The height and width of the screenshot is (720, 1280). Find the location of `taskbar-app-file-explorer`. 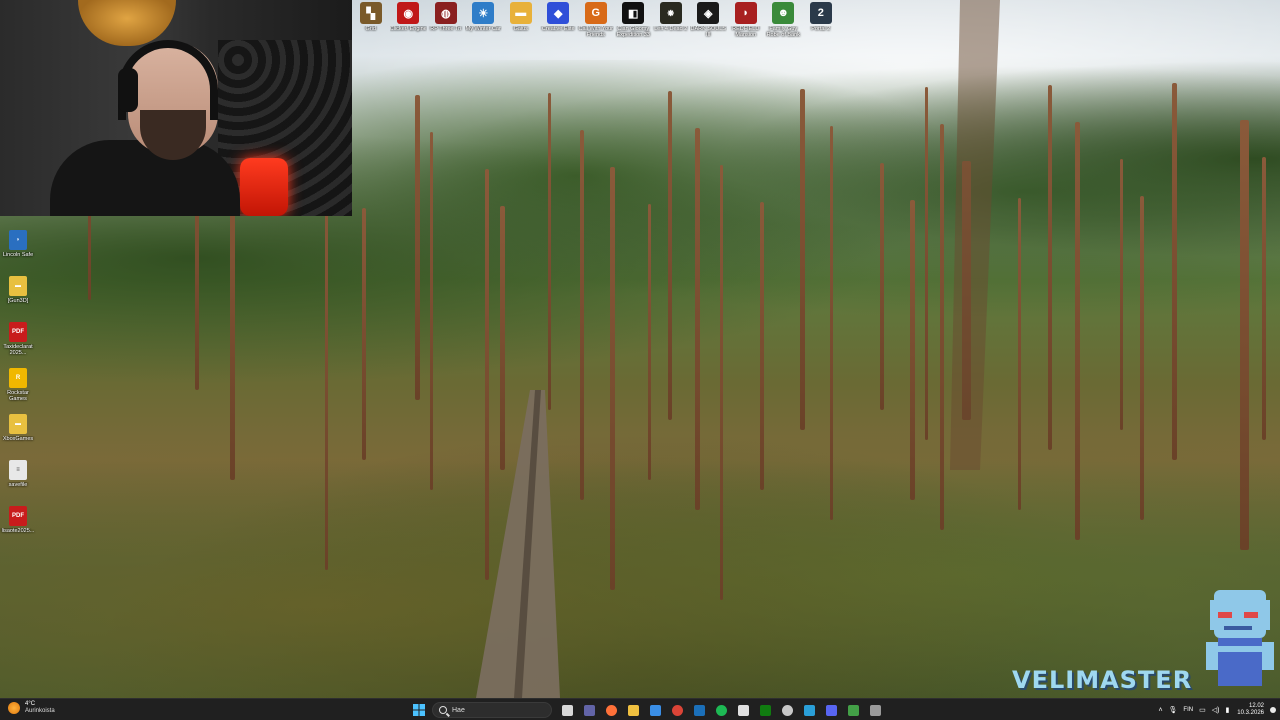

taskbar-app-file-explorer is located at coordinates (633, 710).